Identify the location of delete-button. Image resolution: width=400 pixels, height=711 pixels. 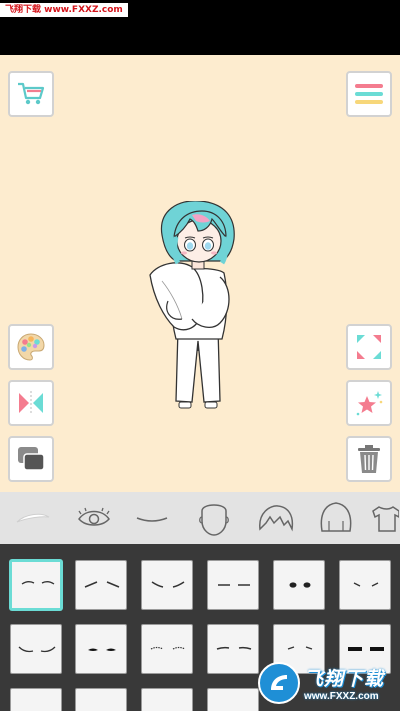
(369, 459).